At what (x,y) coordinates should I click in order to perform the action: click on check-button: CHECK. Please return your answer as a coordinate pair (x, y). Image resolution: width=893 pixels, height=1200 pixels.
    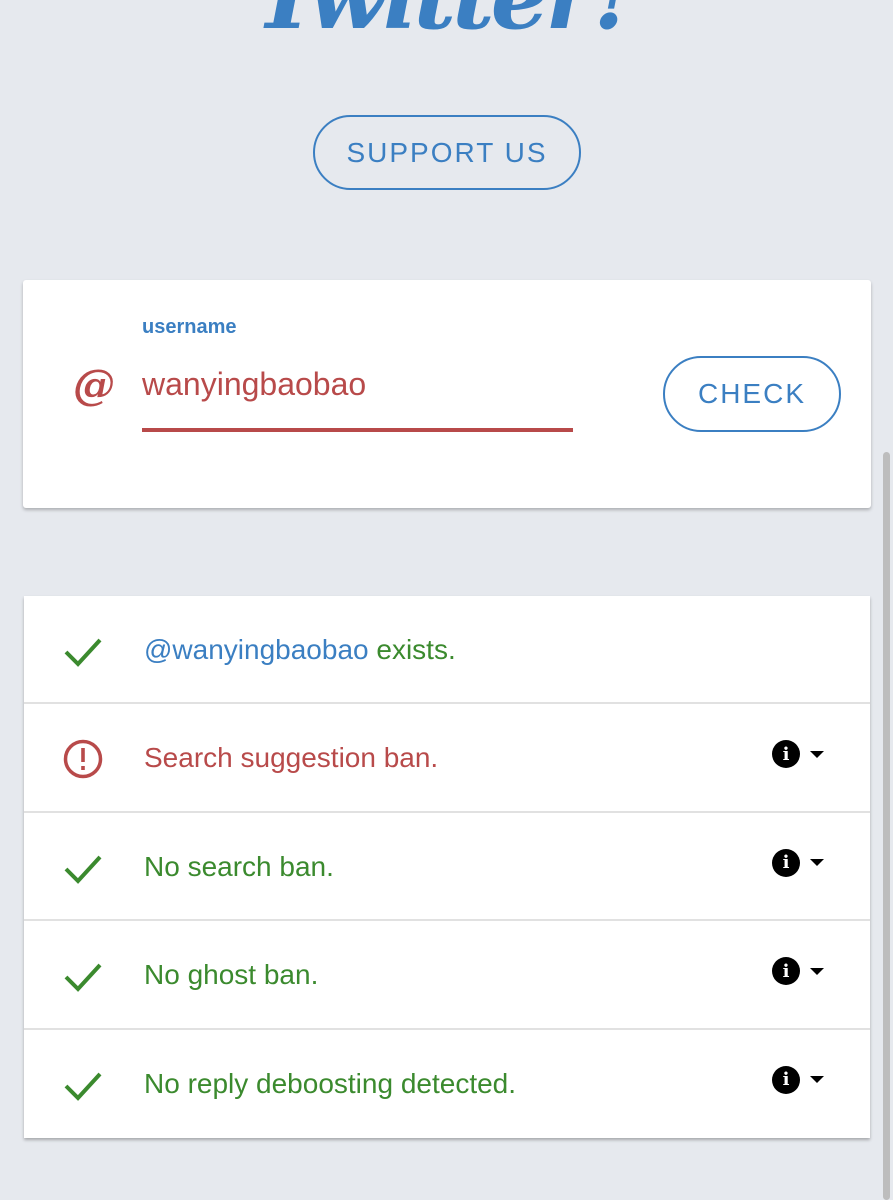
    Looking at the image, I should click on (752, 394).